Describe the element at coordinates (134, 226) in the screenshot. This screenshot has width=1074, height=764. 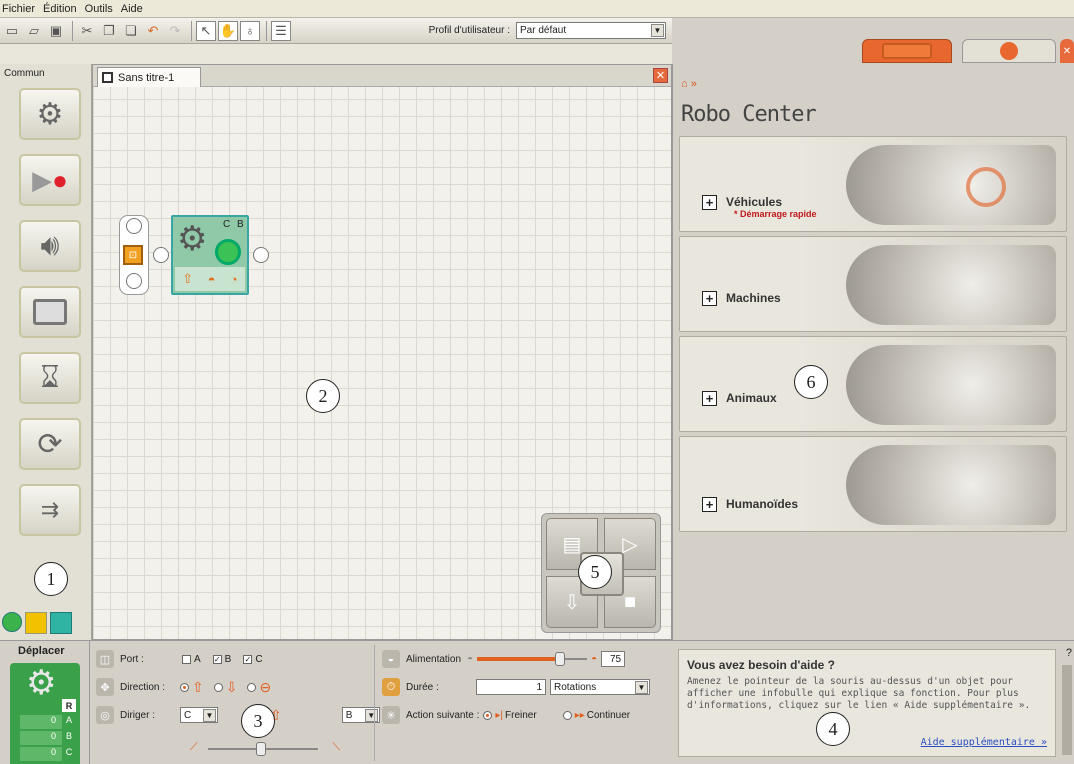
I see `beam-ring-top` at that location.